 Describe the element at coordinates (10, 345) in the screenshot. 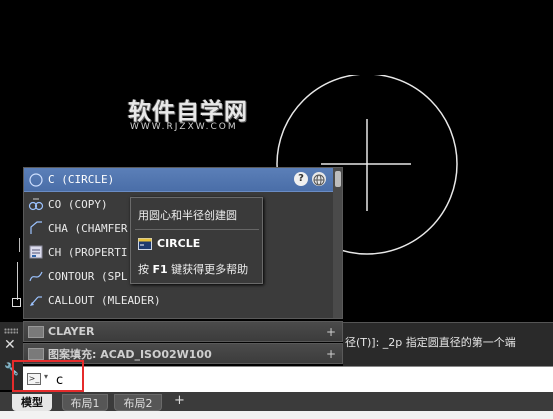

I see `close-icon: ✕` at that location.